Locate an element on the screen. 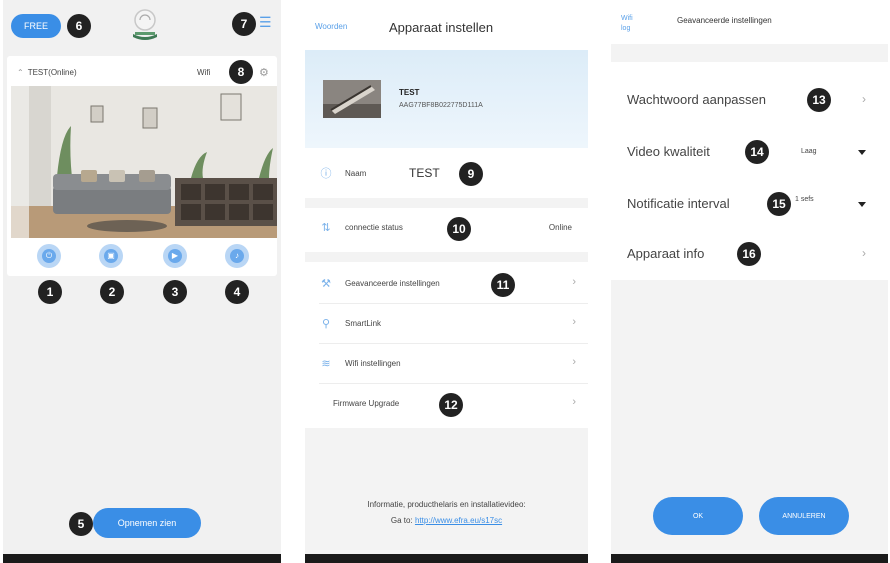 The width and height of the screenshot is (890, 563). header: Woorden Apparaat instellen is located at coordinates (446, 25).